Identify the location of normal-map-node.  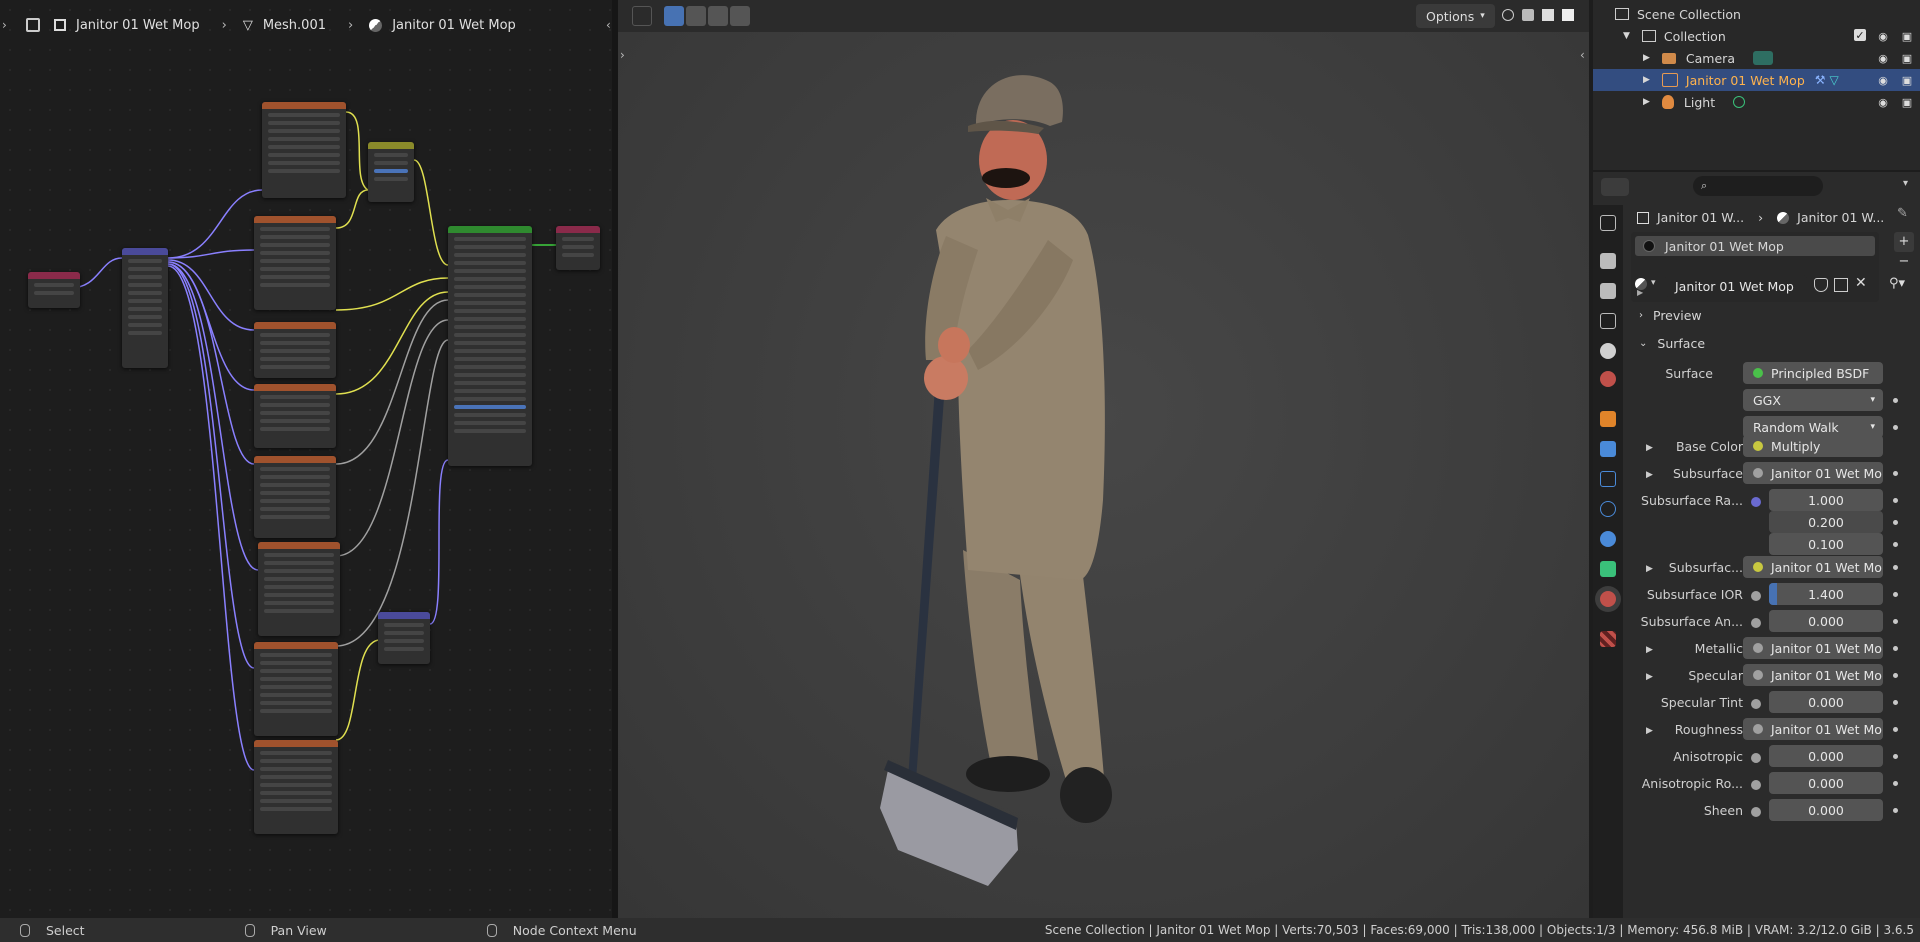
(404, 638).